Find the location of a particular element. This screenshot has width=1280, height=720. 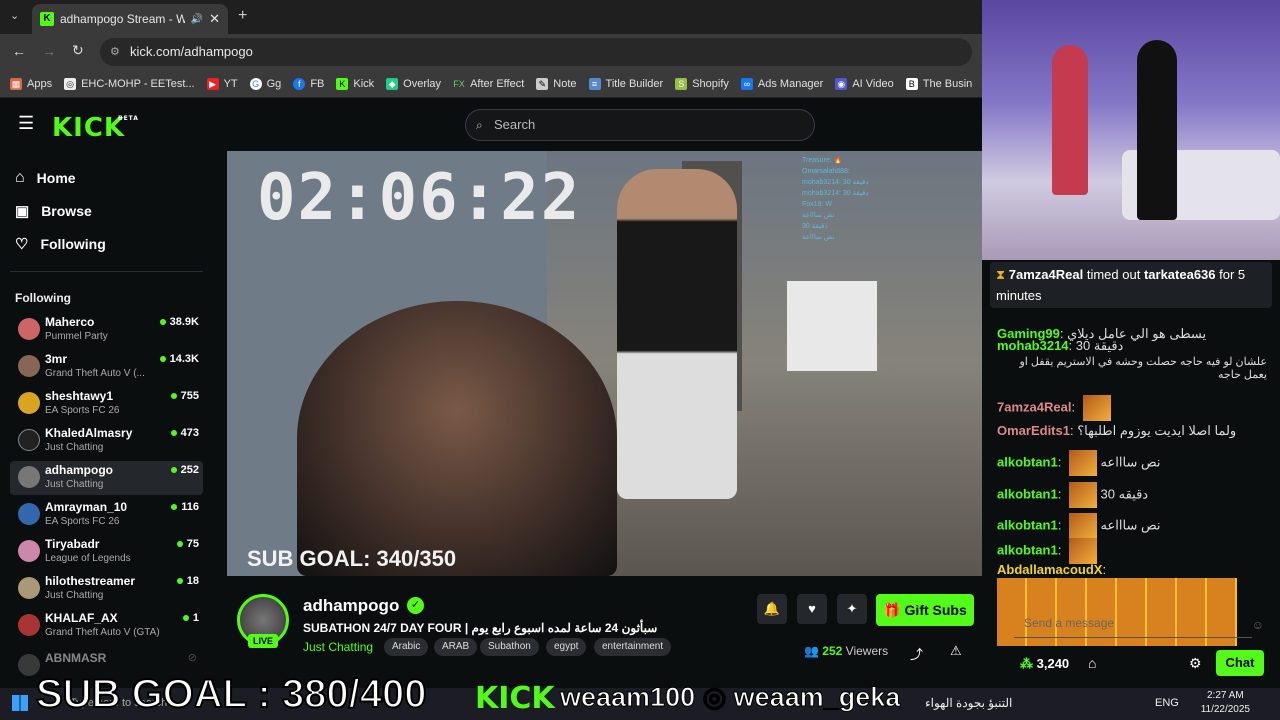

bookmark-shopify: S Shopify is located at coordinates (702, 83).